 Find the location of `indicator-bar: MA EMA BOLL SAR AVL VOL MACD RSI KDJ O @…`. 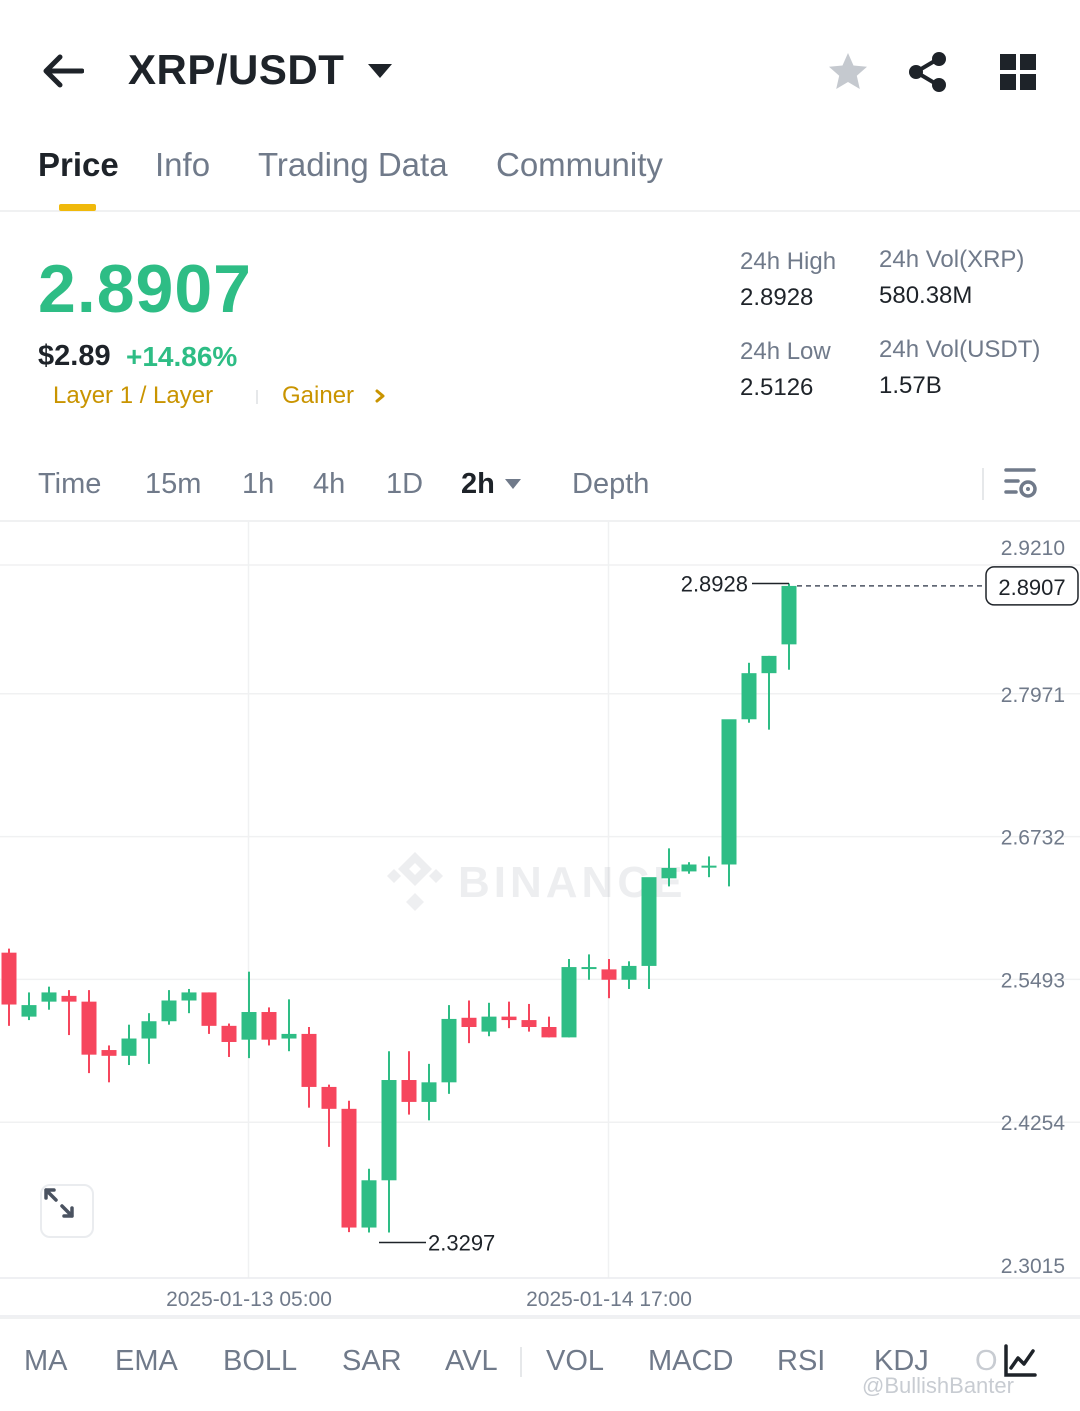

indicator-bar: MA EMA BOLL SAR AVL VOL MACD RSI KDJ O @… is located at coordinates (540, 1364).